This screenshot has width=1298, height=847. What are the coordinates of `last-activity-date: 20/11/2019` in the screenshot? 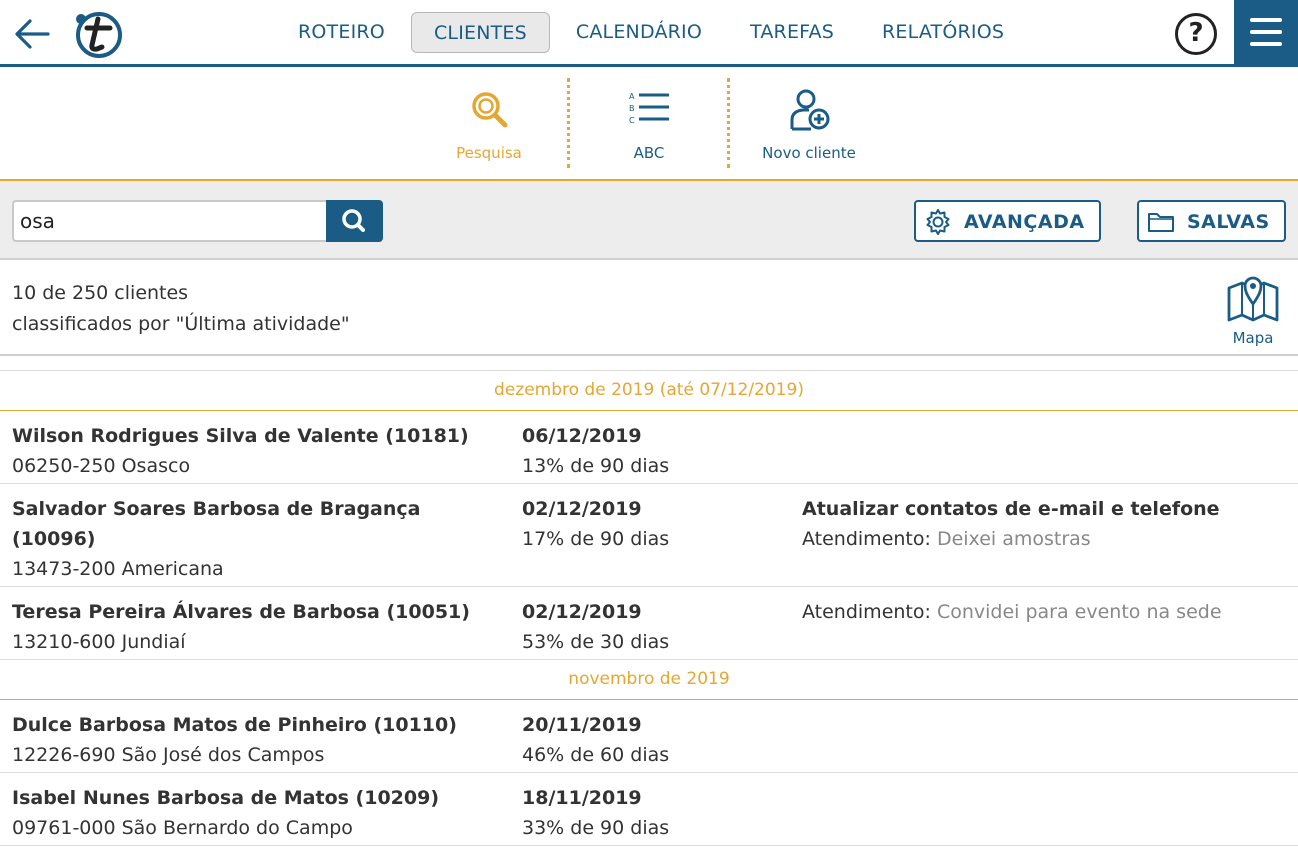 It's located at (582, 725).